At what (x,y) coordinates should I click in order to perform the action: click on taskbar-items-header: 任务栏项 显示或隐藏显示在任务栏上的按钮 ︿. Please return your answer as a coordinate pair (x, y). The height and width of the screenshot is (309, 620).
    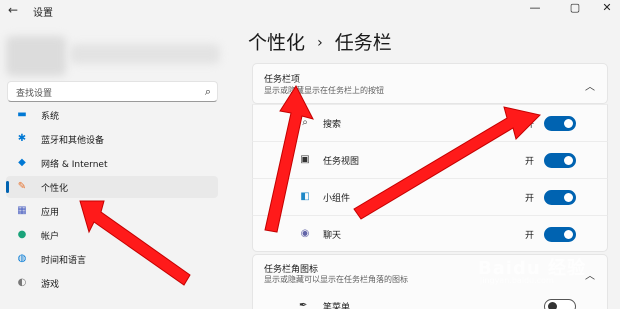
    Looking at the image, I should click on (430, 83).